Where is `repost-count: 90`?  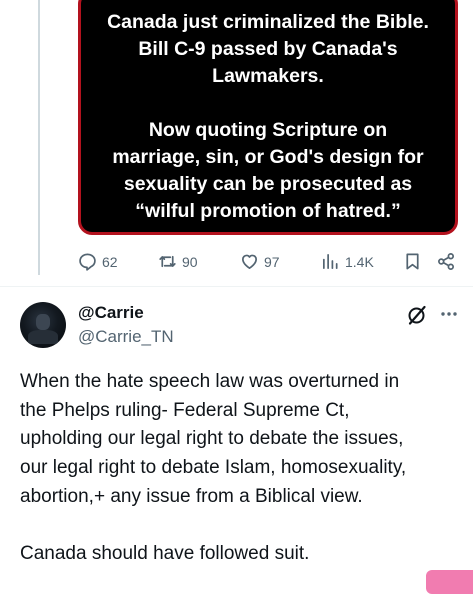
repost-count: 90 is located at coordinates (190, 261).